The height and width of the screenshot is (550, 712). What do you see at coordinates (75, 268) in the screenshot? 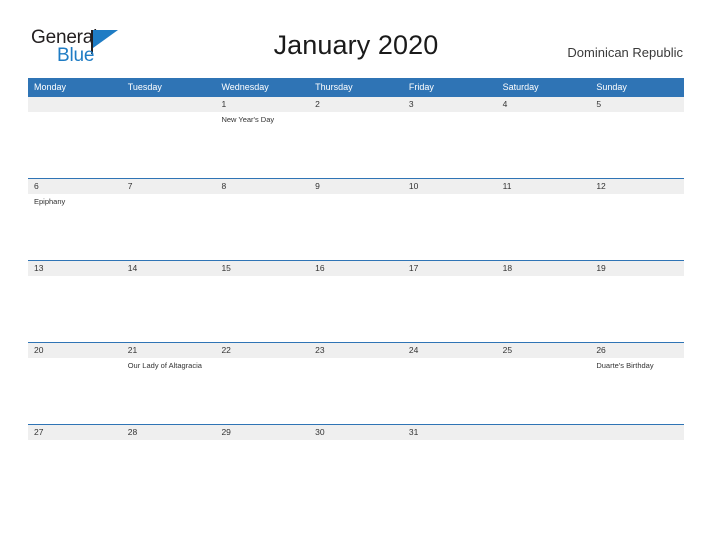
I see `day-number: 13` at bounding box center [75, 268].